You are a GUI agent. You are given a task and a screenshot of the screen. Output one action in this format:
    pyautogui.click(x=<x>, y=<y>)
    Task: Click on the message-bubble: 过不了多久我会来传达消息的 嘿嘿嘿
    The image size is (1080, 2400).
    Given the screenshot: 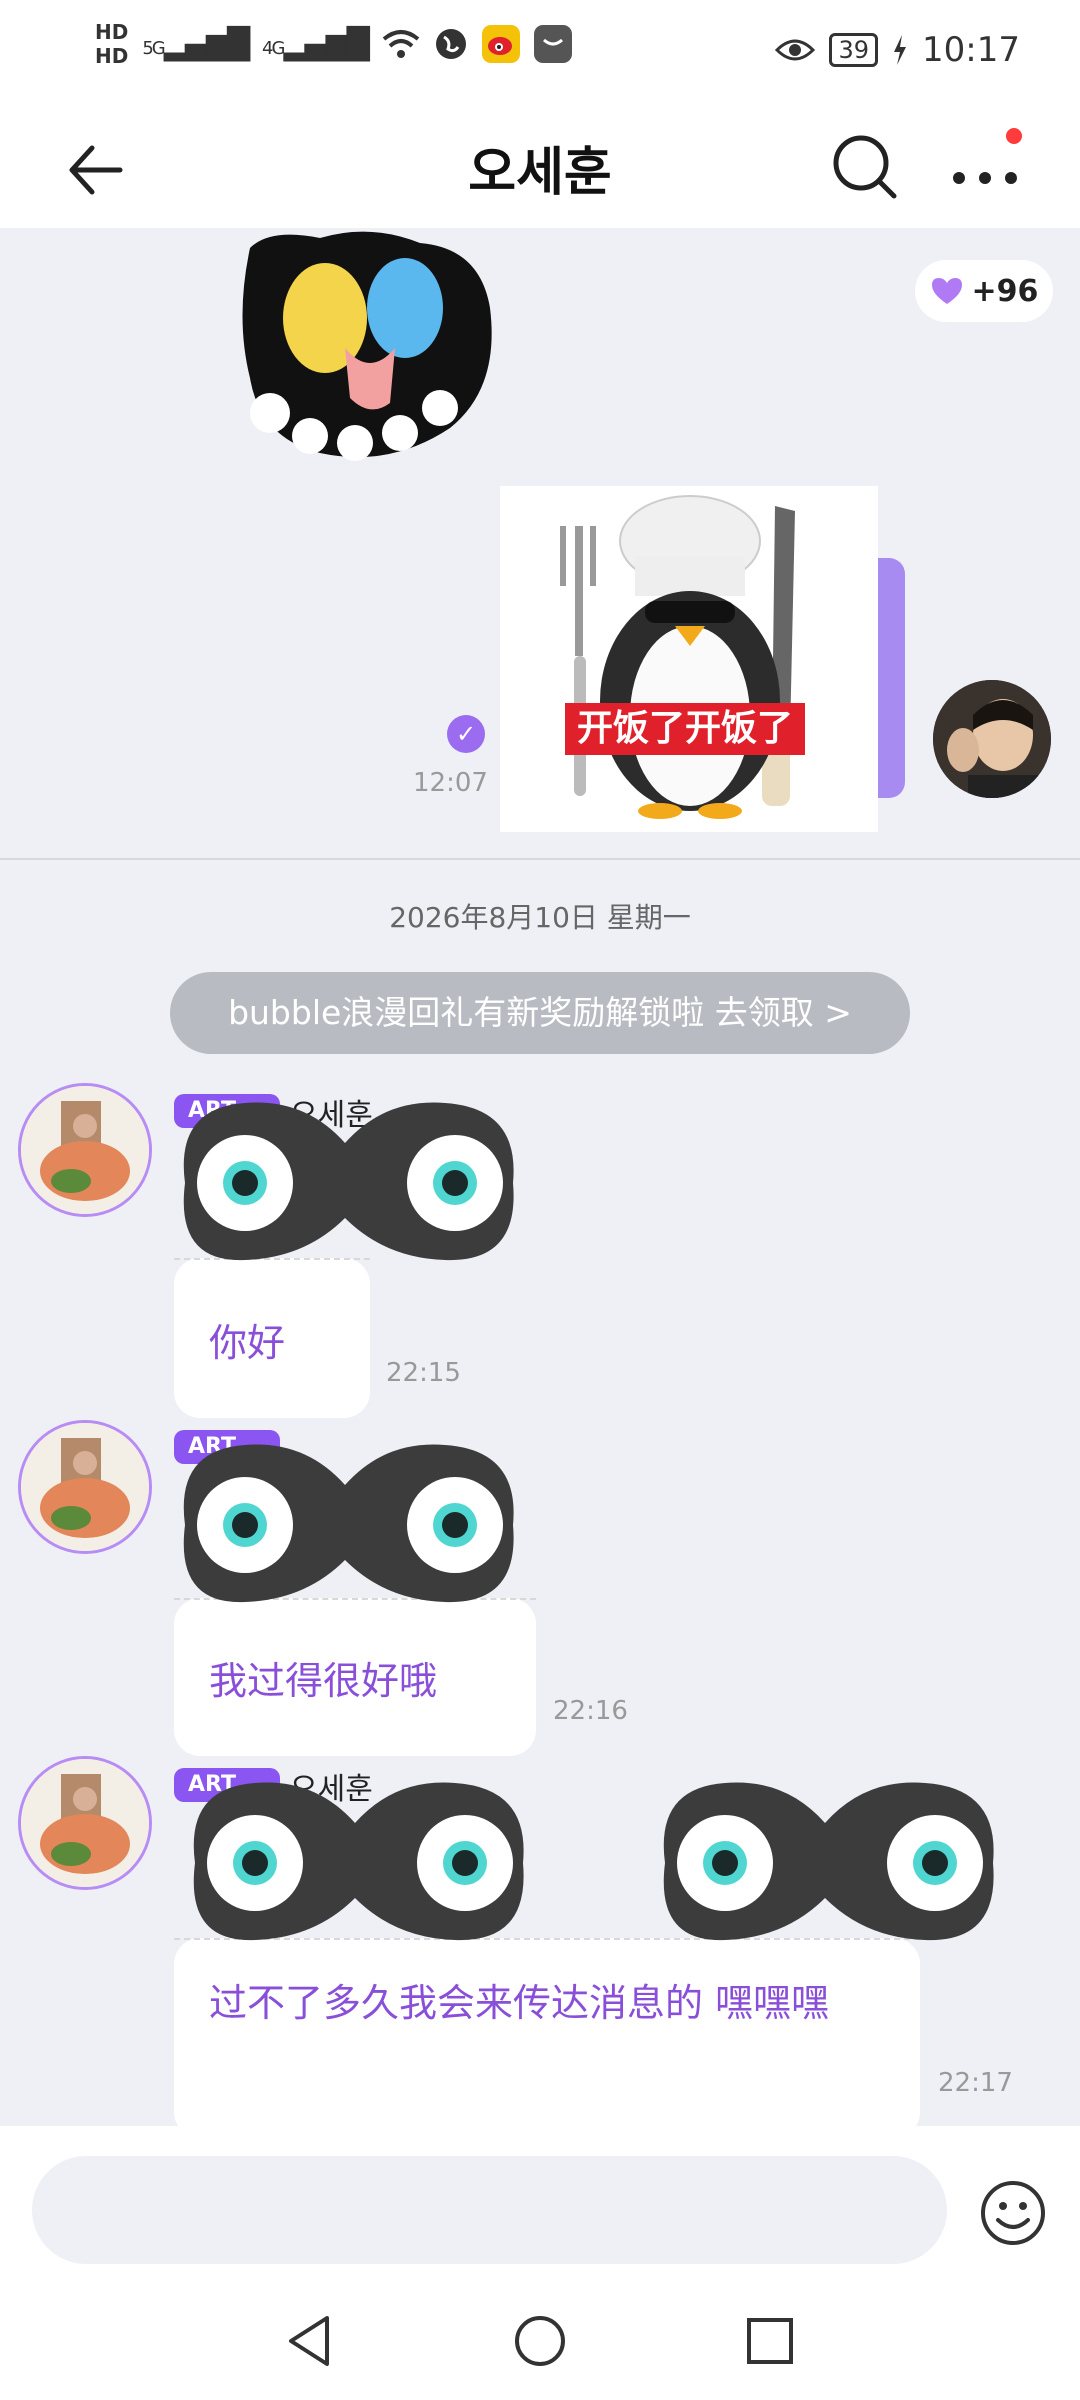 What is the action you would take?
    pyautogui.click(x=547, y=2032)
    